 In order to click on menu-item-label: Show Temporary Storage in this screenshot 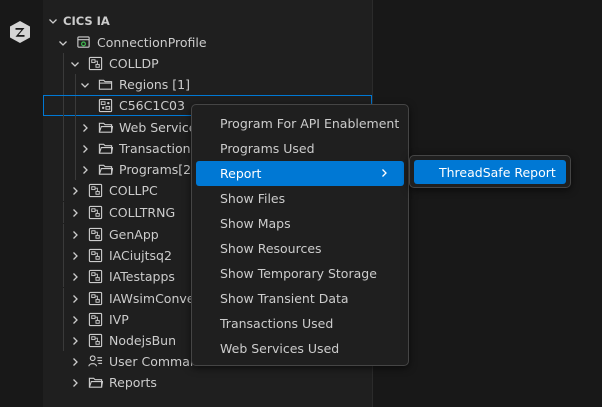, I will do `click(298, 273)`.